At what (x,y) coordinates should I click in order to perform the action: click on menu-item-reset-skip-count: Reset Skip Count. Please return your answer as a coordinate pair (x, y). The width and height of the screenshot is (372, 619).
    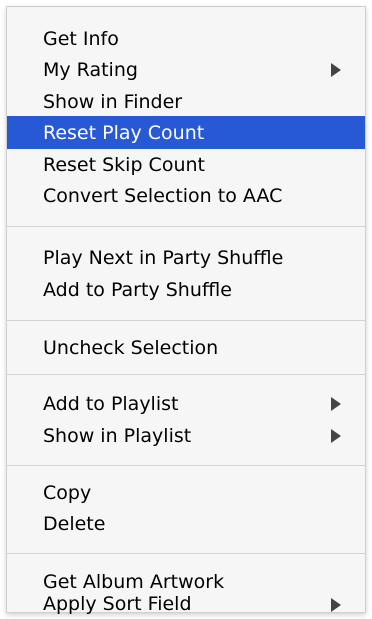
    Looking at the image, I should click on (186, 164).